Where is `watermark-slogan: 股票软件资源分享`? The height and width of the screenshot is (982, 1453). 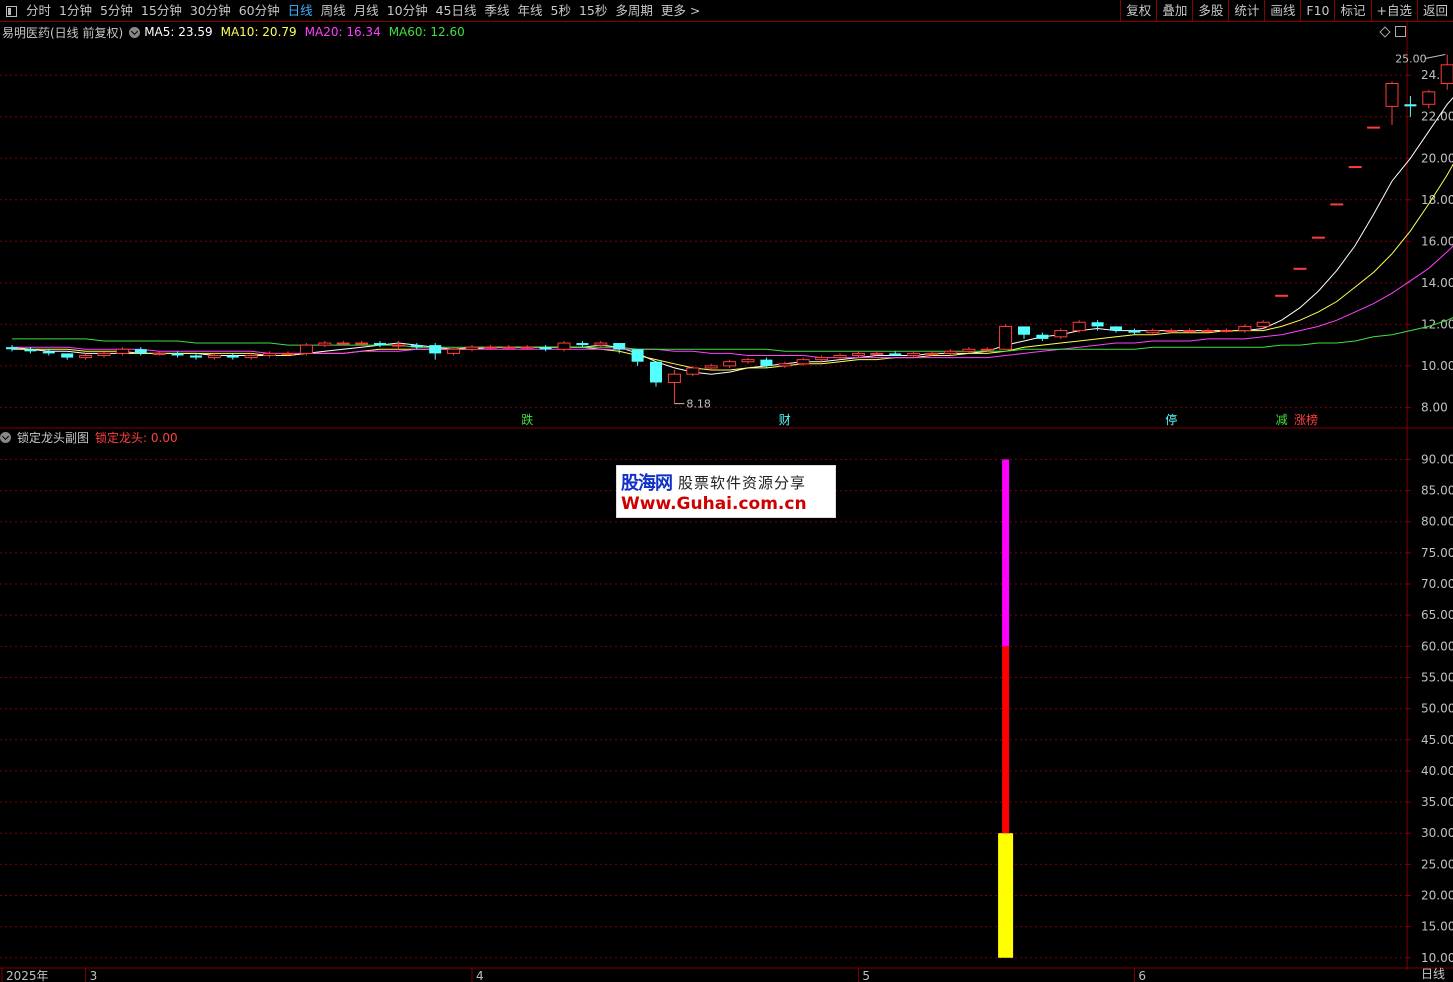
watermark-slogan: 股票软件资源分享 is located at coordinates (742, 482).